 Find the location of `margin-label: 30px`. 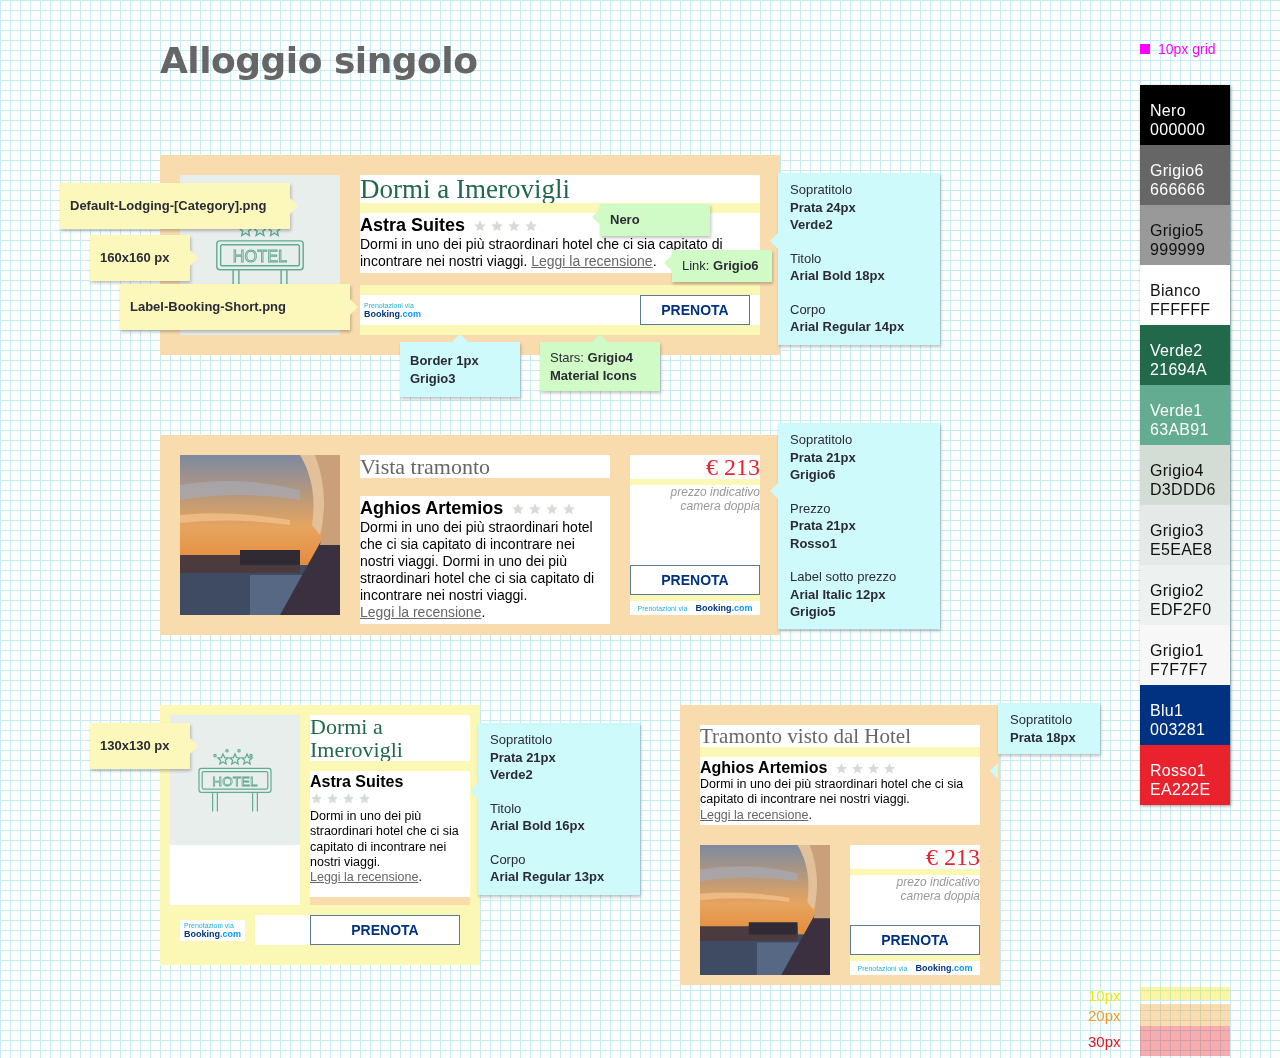

margin-label: 30px is located at coordinates (1105, 1041).